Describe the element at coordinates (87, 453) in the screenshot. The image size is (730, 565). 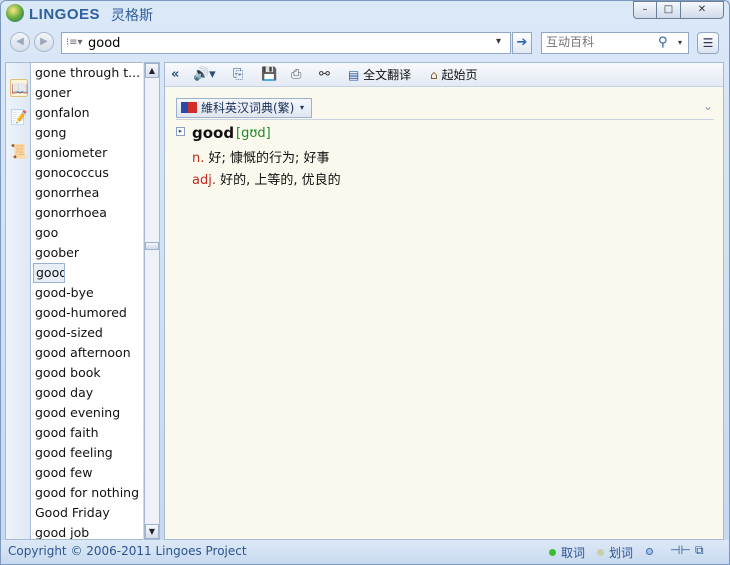
I see `word-list-item: good feeling` at that location.